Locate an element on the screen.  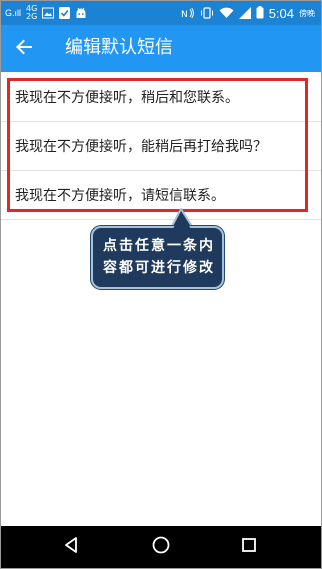
cellular-signal-icon is located at coordinates (244, 13).